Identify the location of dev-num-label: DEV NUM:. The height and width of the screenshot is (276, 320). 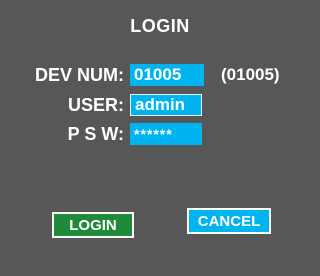
(79, 75).